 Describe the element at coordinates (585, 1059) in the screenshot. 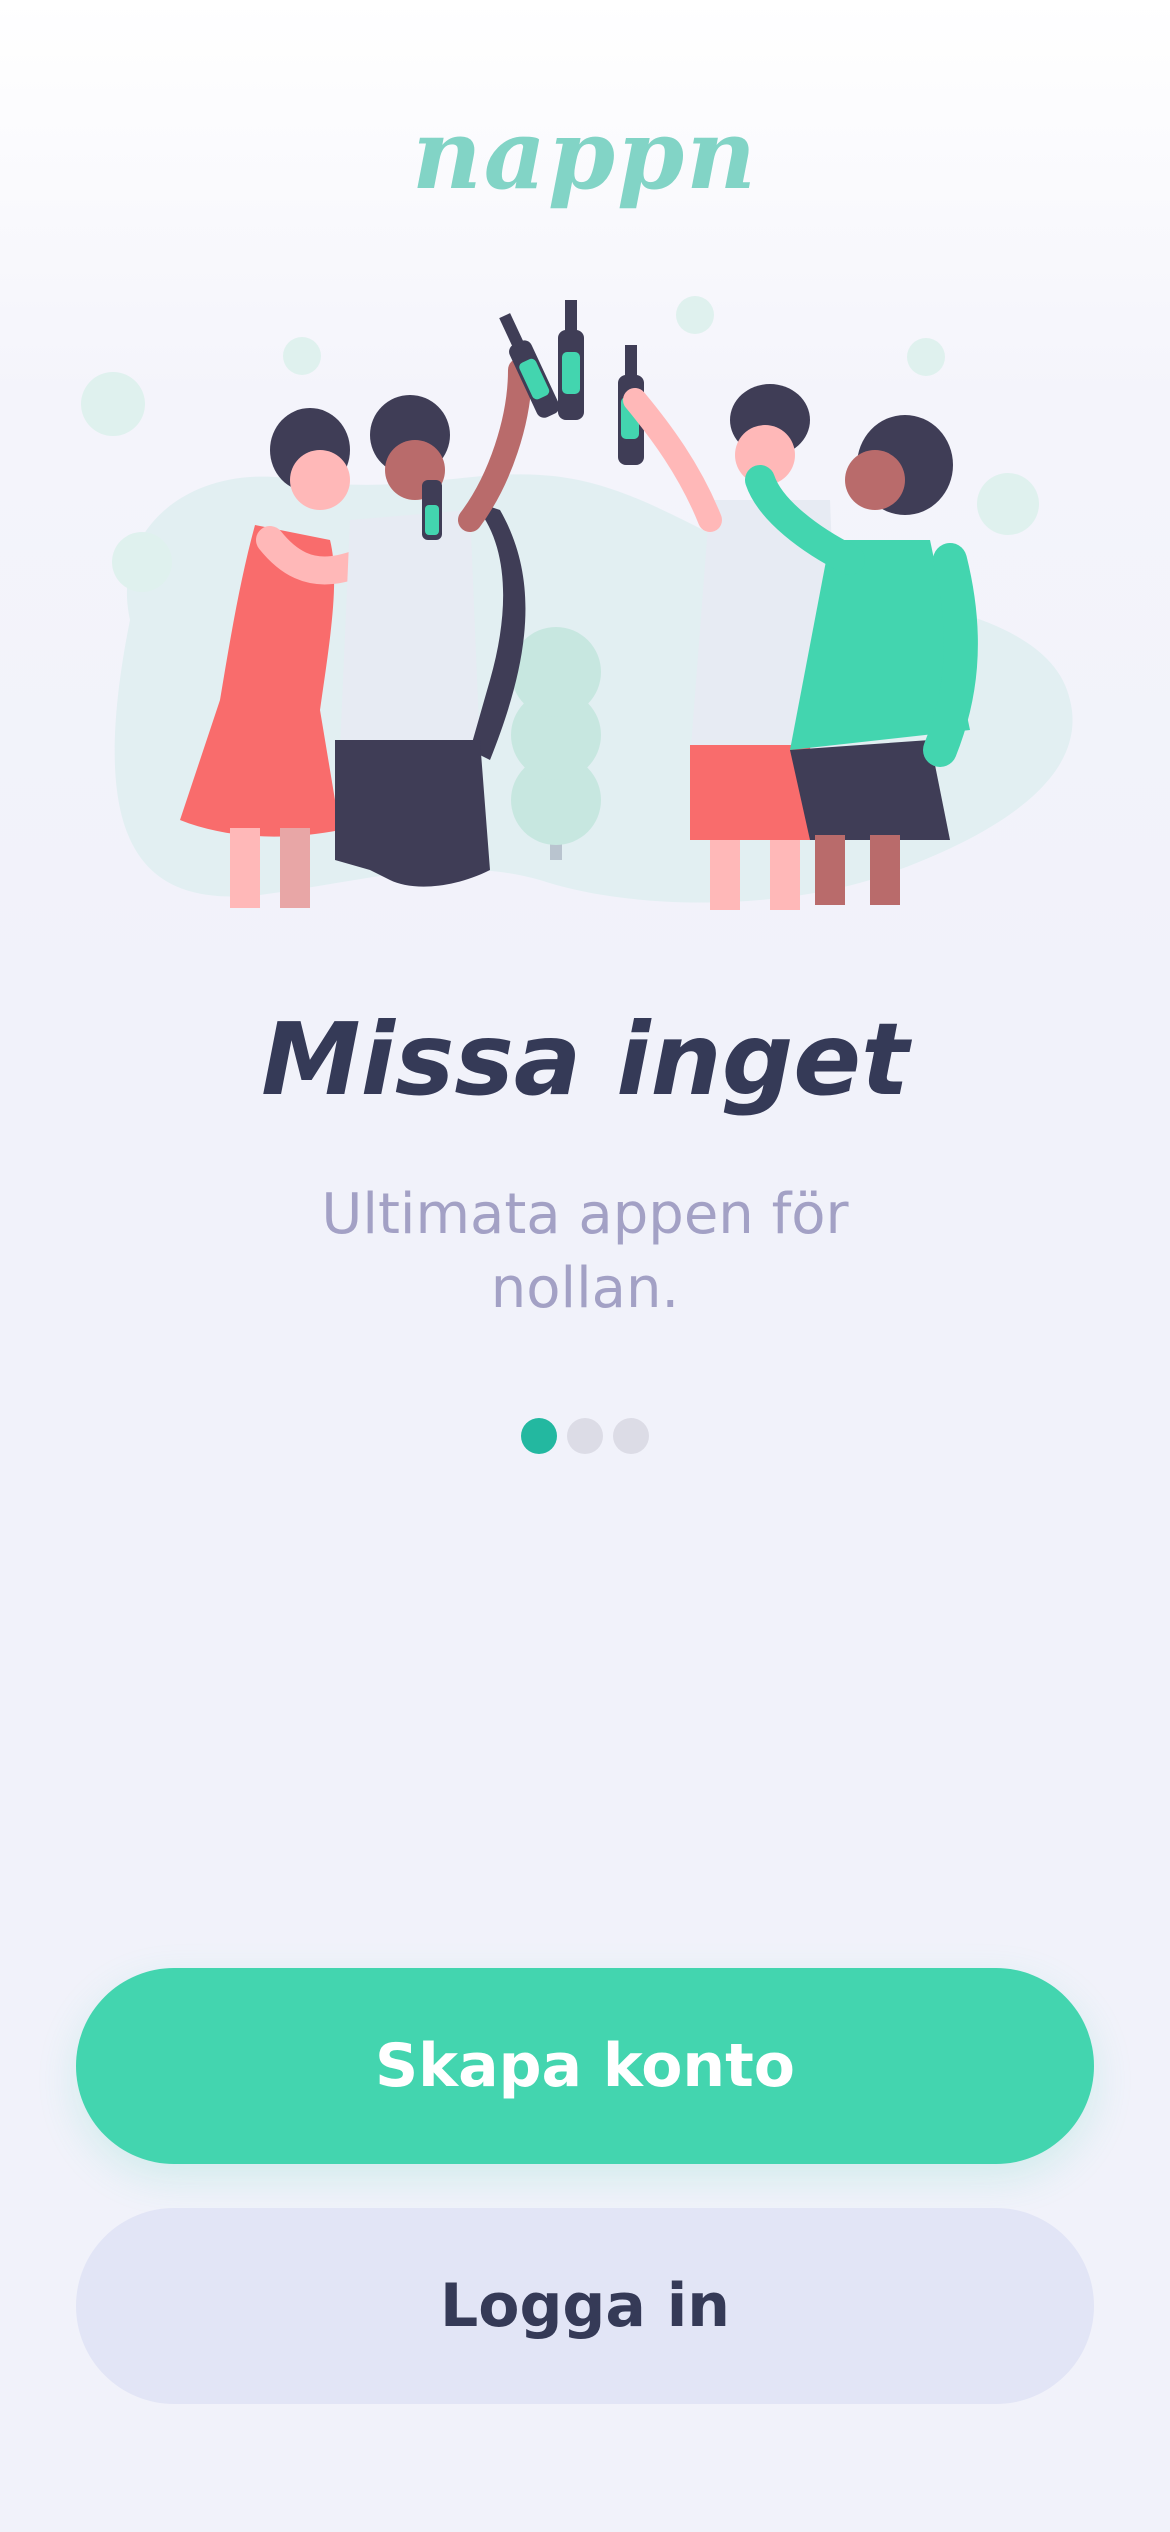

I see `onboarding-title: Missa inget` at that location.